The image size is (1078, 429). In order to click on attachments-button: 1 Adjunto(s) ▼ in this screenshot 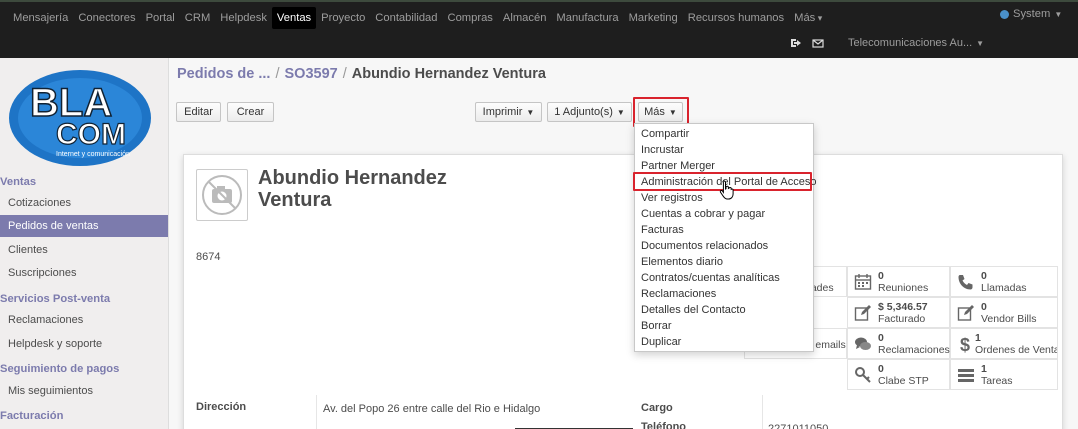, I will do `click(589, 112)`.